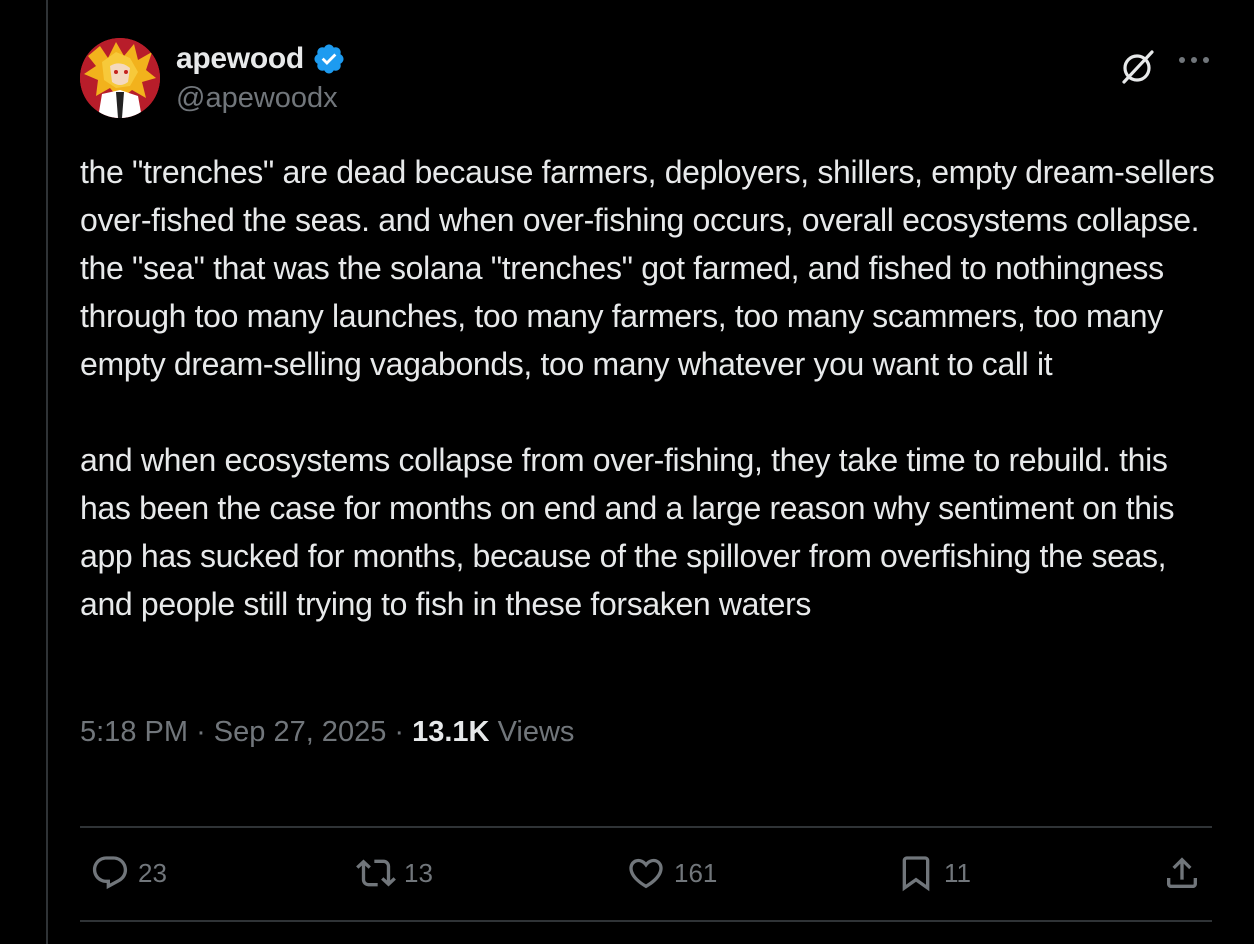 The height and width of the screenshot is (944, 1254). I want to click on views-label: Views, so click(536, 732).